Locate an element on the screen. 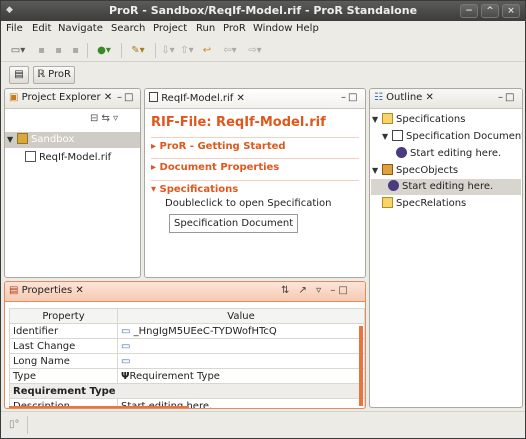 This screenshot has height=439, width=526. tree-label: ReqIf-Model.rif is located at coordinates (75, 157).